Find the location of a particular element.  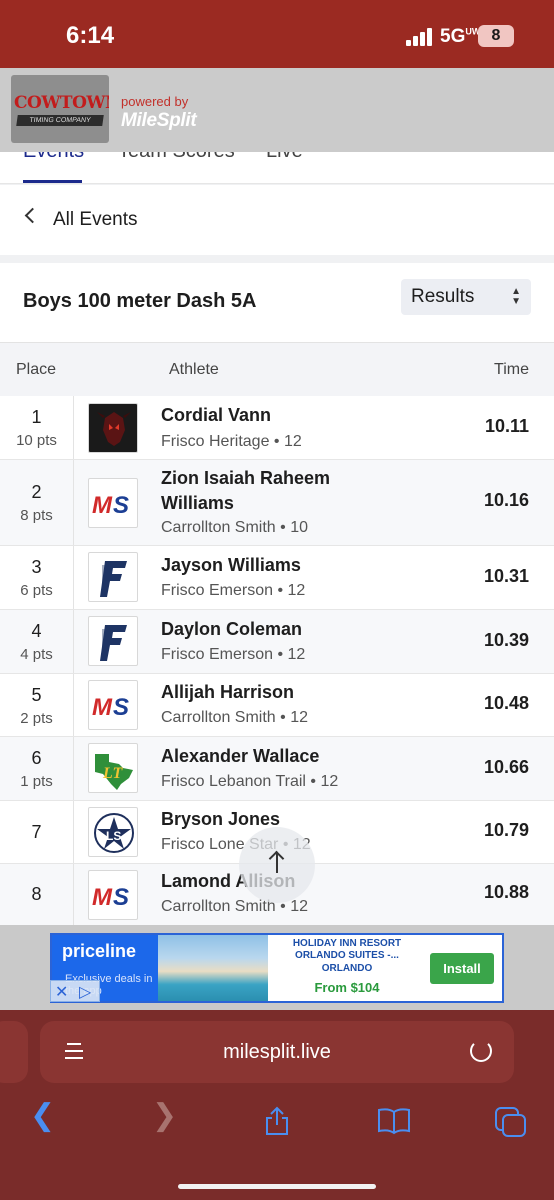

place-number: 4 is located at coordinates (36, 631).